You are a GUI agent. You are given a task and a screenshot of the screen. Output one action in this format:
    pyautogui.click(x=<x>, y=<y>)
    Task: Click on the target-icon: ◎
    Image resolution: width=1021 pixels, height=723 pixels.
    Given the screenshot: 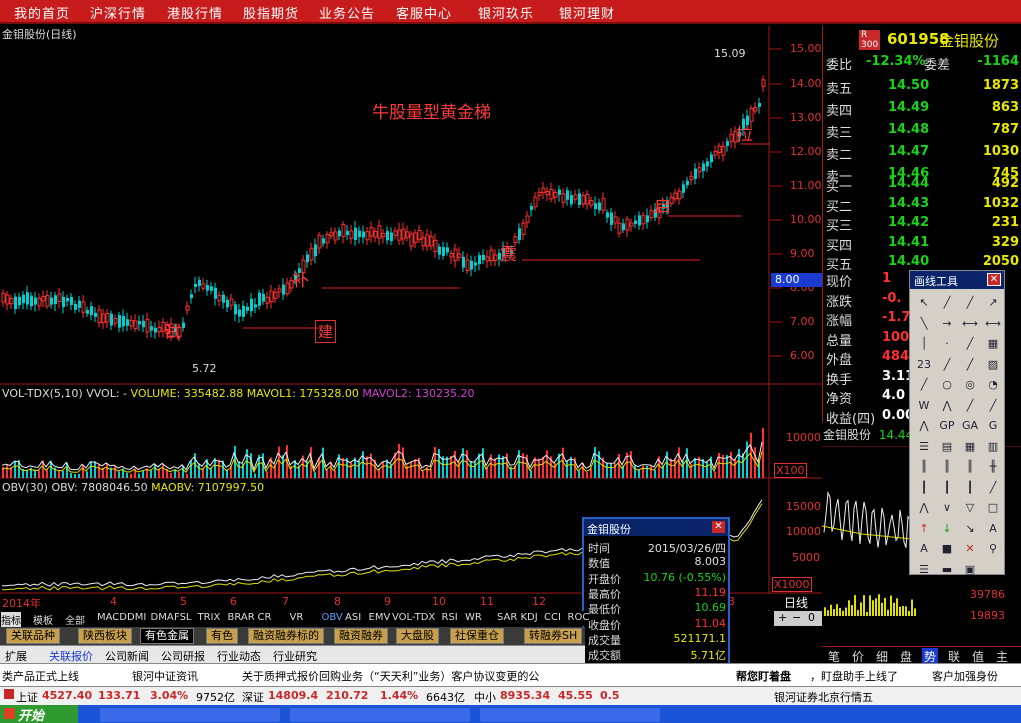 What is the action you would take?
    pyautogui.click(x=970, y=385)
    